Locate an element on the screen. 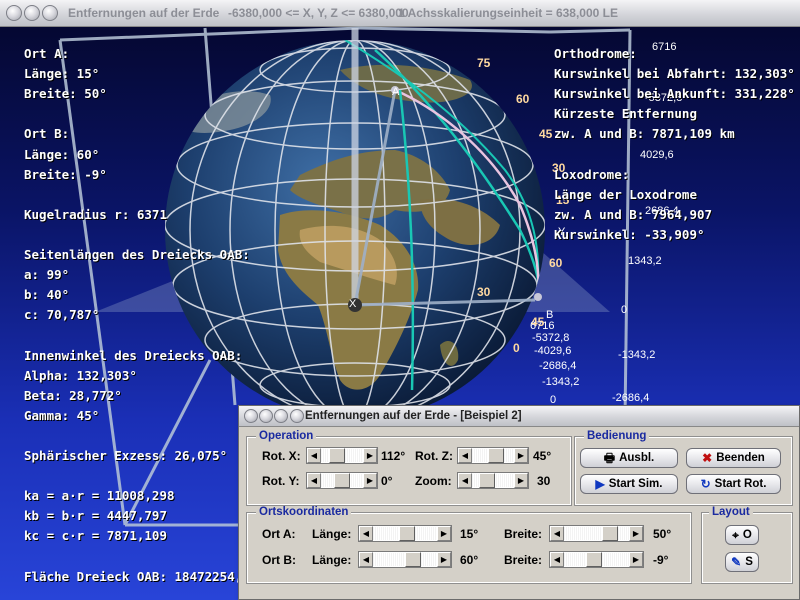  left-info-line: Beta: 28,772° is located at coordinates (73, 395).